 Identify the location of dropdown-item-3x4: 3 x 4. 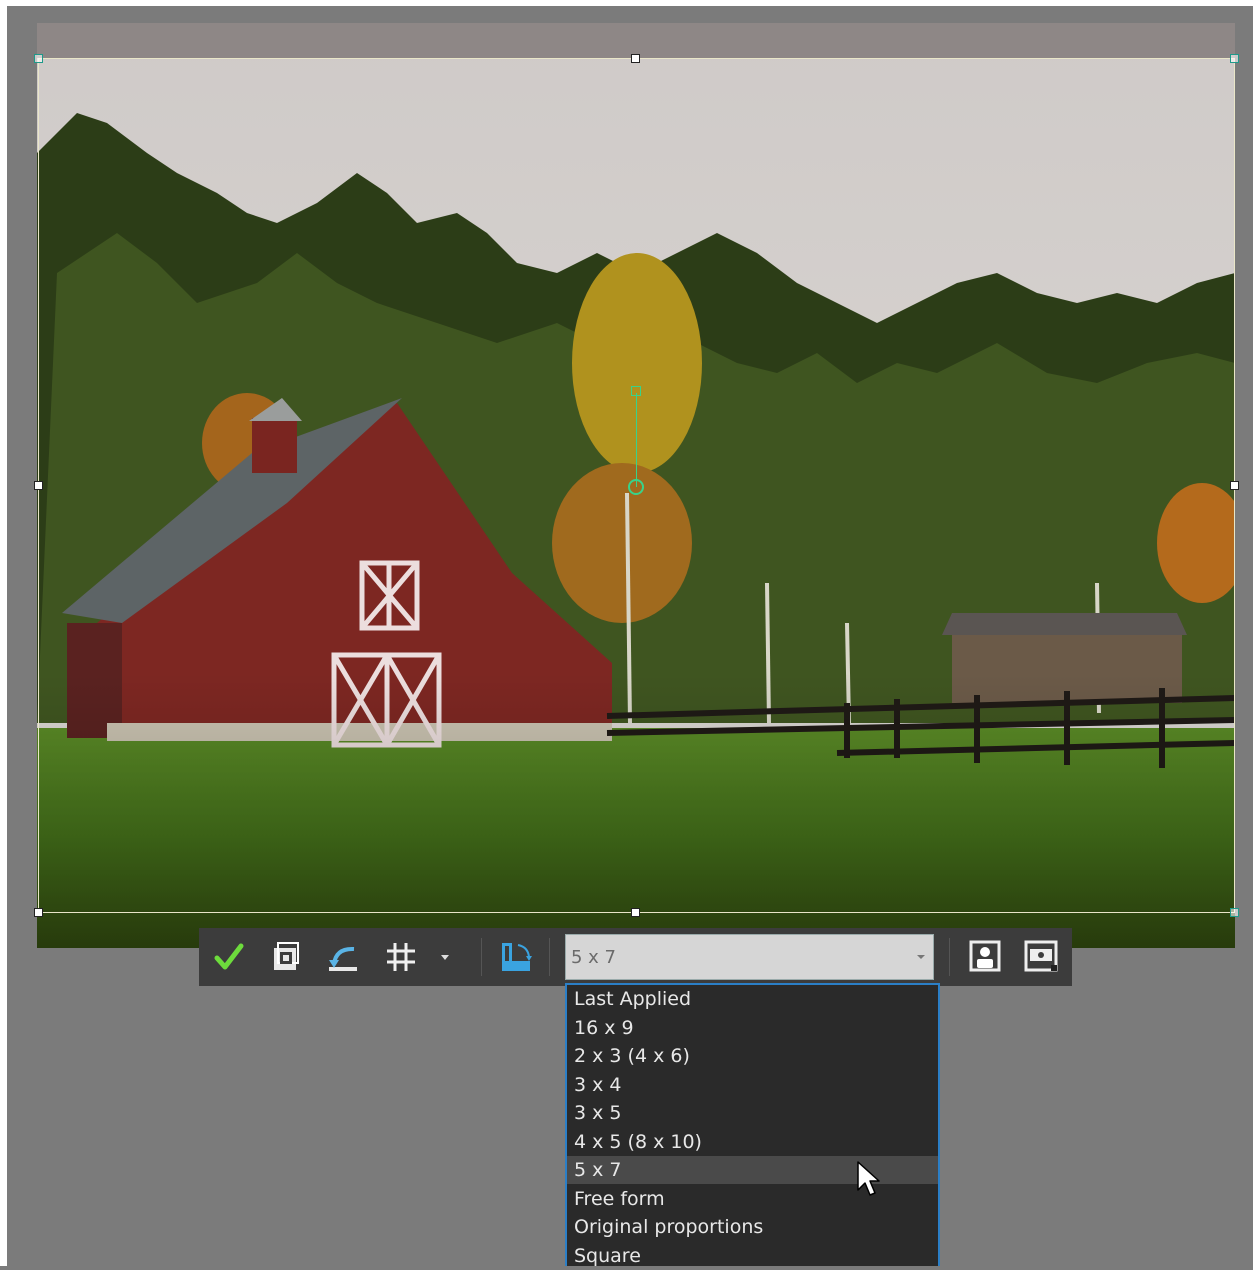
(752, 1085).